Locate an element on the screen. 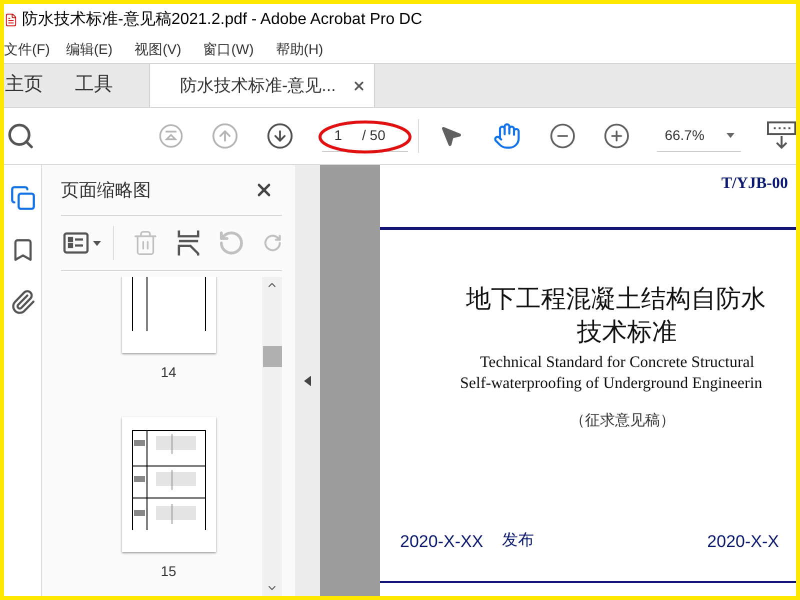  window-title: 防水技术标准-意见稿2021.2.pdf - Adobe Acrobat Pro DC is located at coordinates (222, 20).